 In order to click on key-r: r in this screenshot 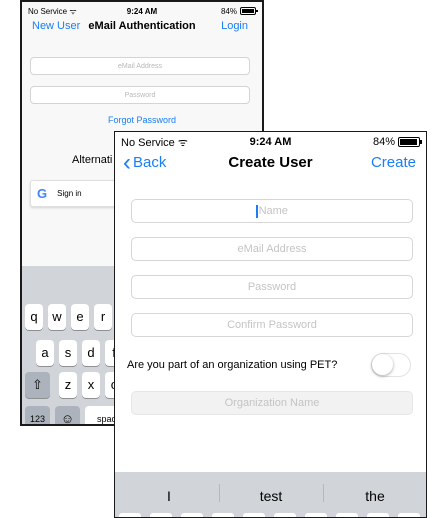, I will do `click(103, 317)`.